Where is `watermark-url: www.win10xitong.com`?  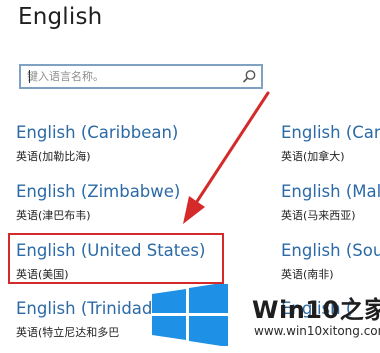
watermark-url: www.win10xitong.com is located at coordinates (317, 331).